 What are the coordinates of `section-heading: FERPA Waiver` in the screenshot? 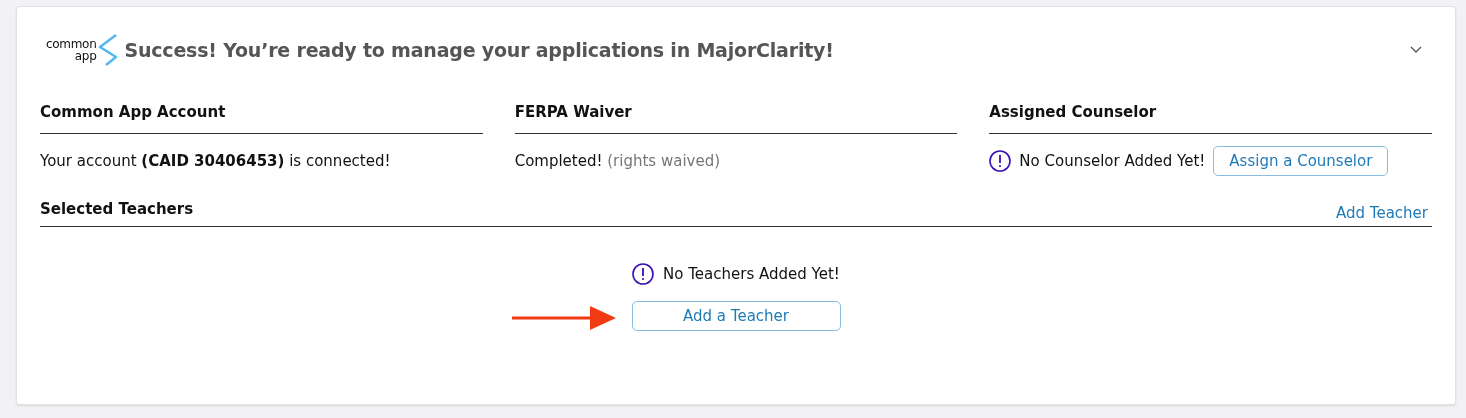 It's located at (736, 113).